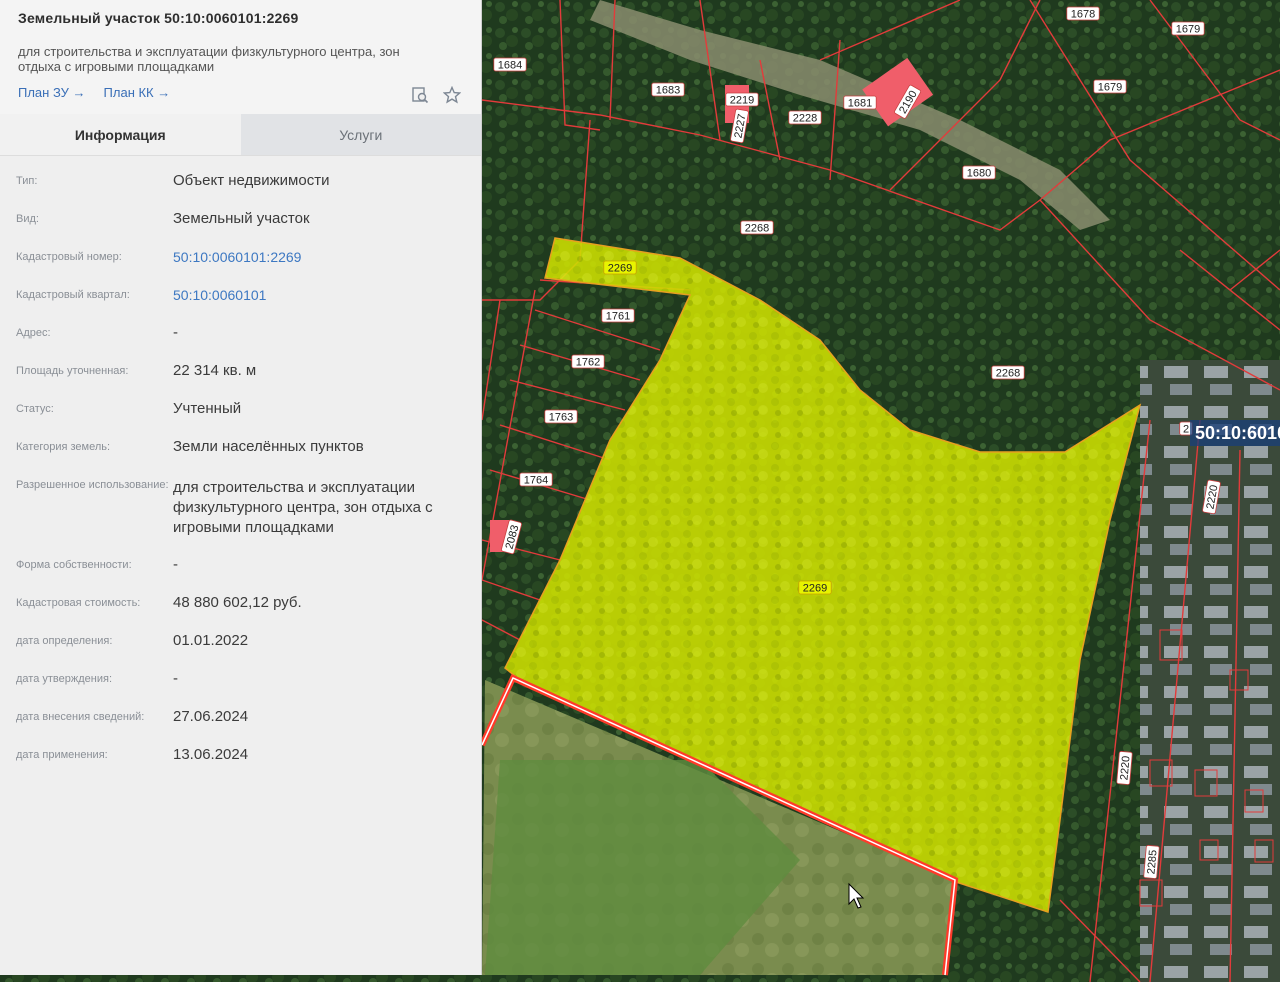 The width and height of the screenshot is (1280, 982). I want to click on parcel-number-label: 2285, so click(1151, 862).